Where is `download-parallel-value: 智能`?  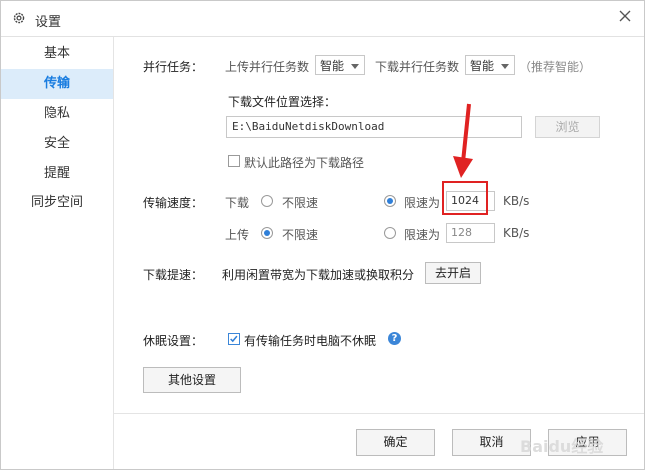 download-parallel-value: 智能 is located at coordinates (482, 66).